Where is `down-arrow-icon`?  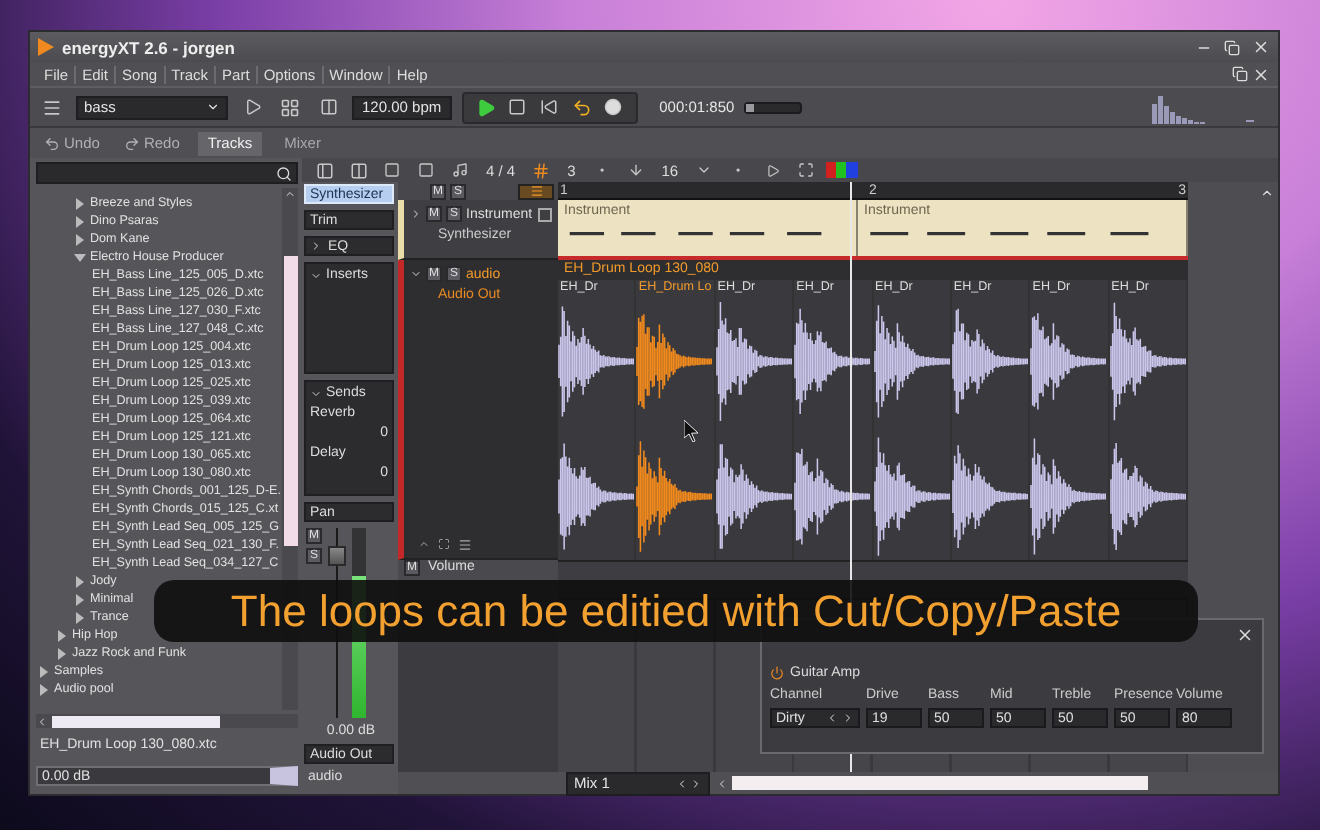
down-arrow-icon is located at coordinates (635, 170).